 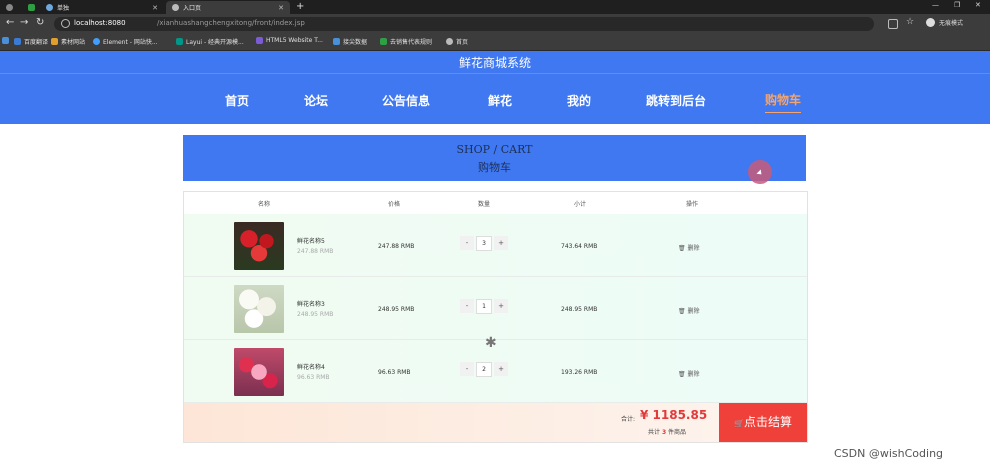 I want to click on quantity-input: 3, so click(x=484, y=243).